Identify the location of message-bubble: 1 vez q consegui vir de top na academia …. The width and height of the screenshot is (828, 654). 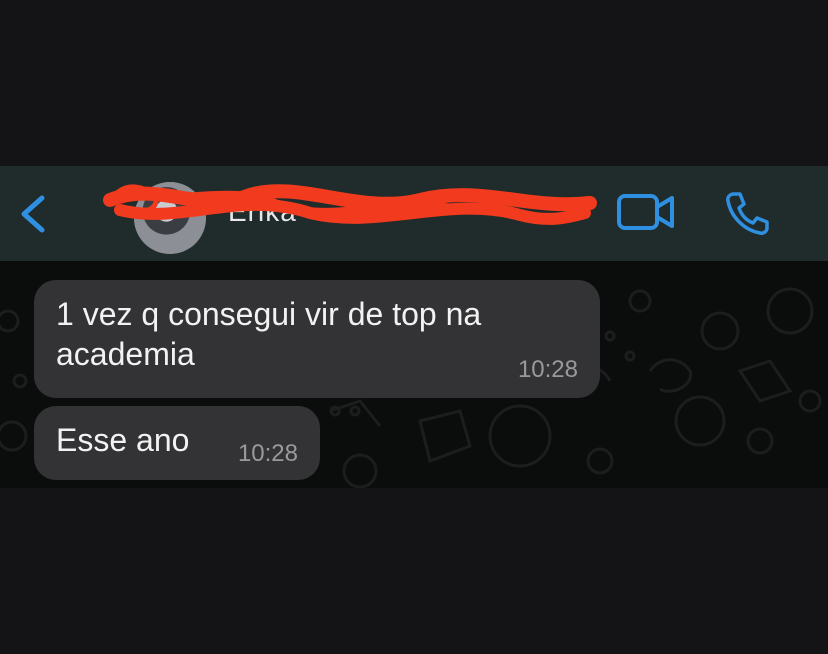
(317, 339).